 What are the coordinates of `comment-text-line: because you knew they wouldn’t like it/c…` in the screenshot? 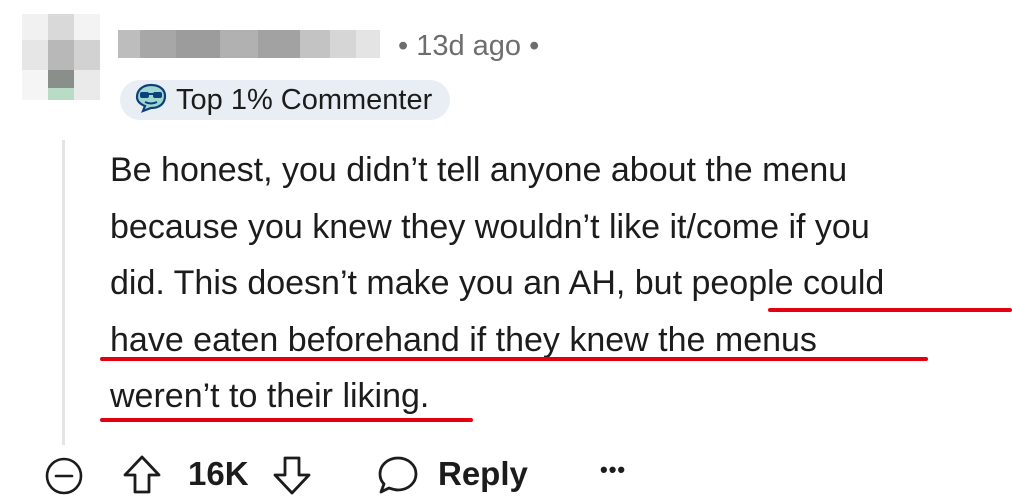 It's located at (490, 226).